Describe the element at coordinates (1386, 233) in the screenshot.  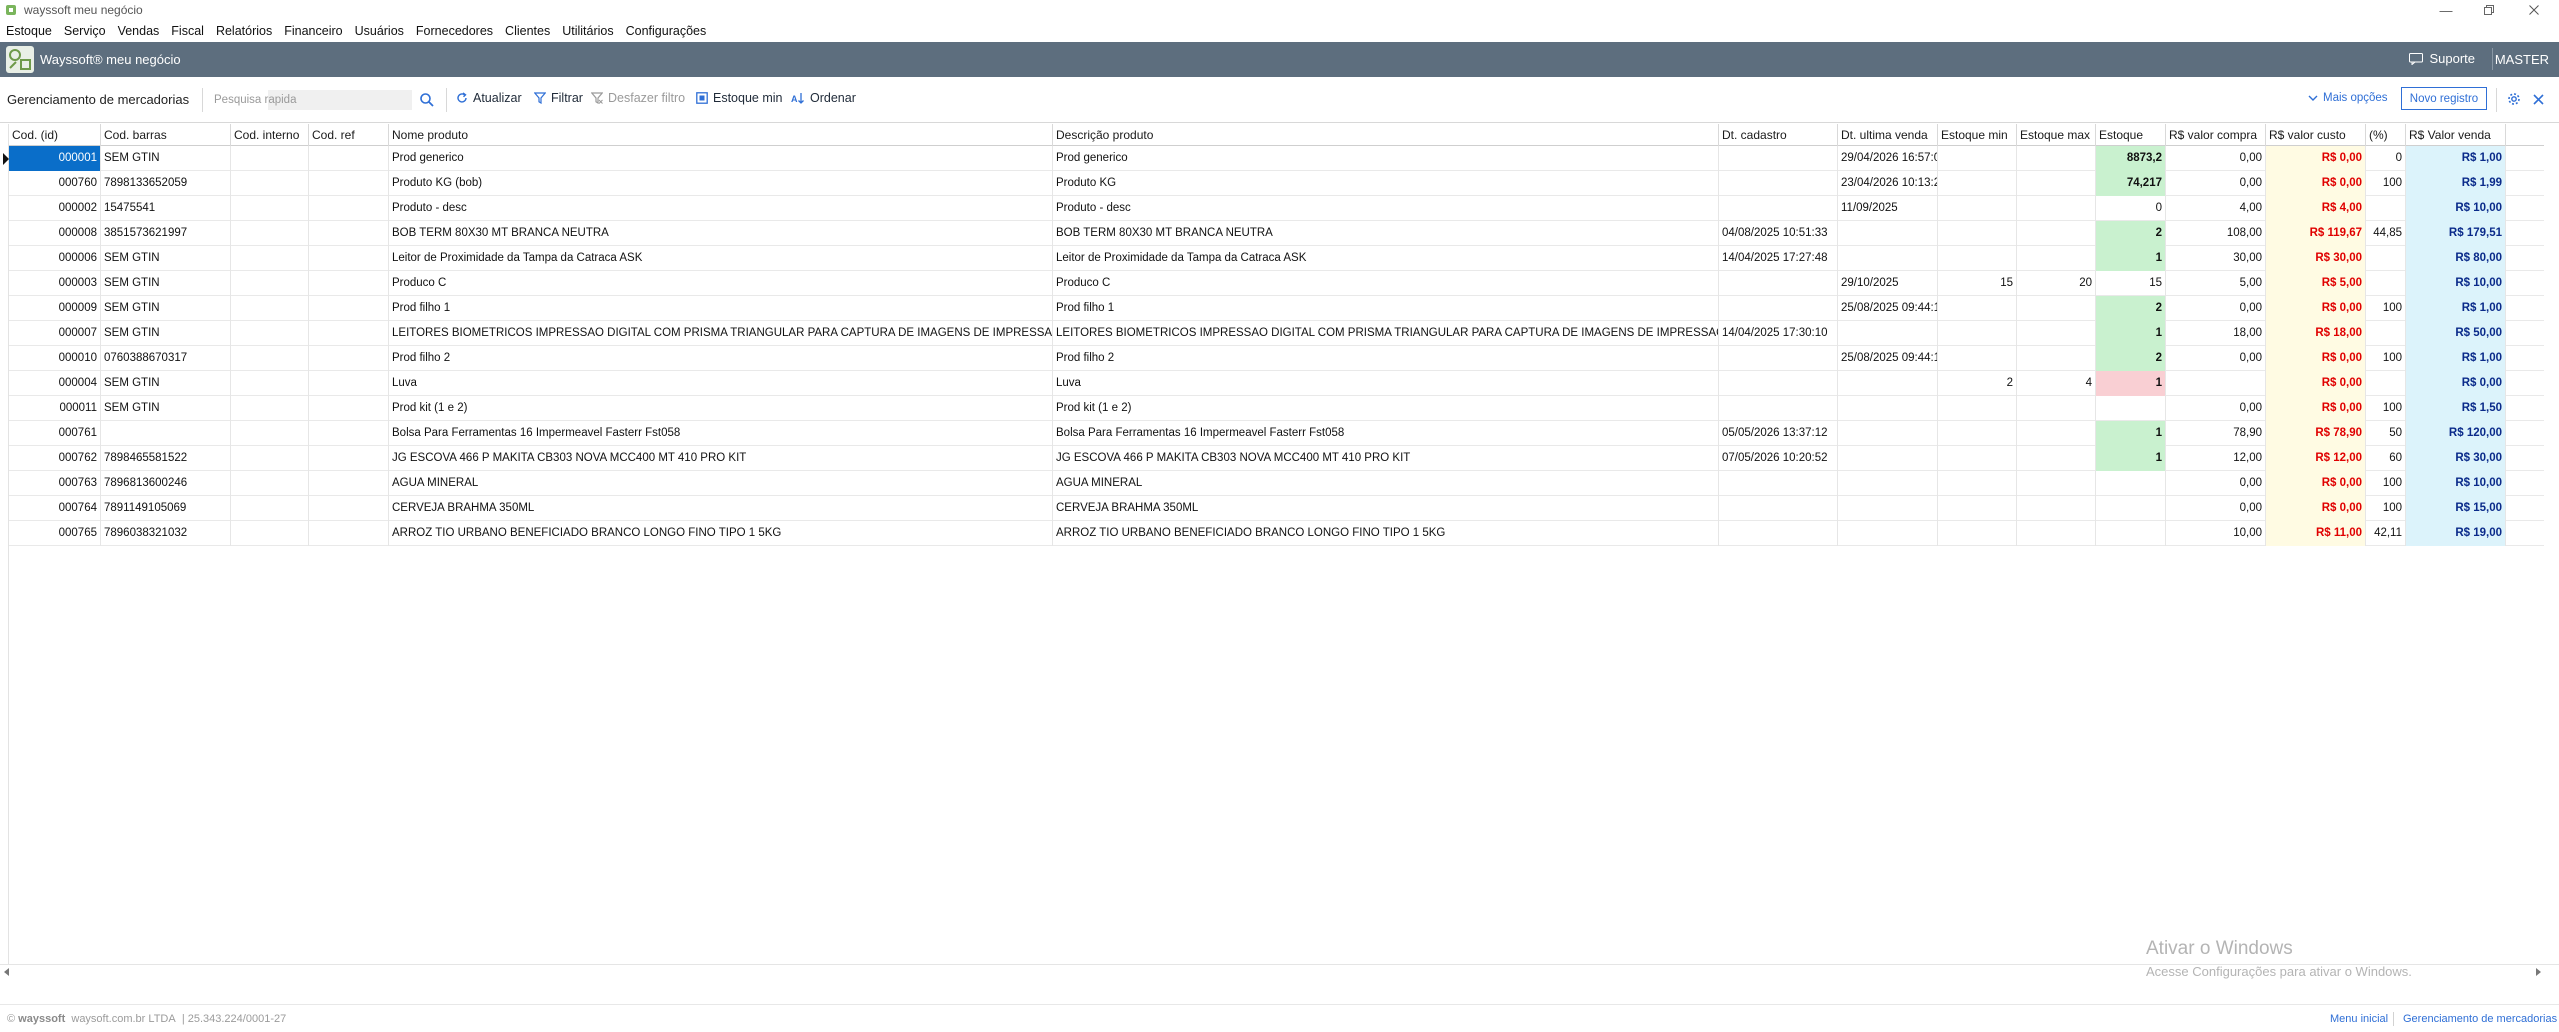
I see `cell-description: BOB TERM 80X30 MT BRANCA NEUTRA` at that location.